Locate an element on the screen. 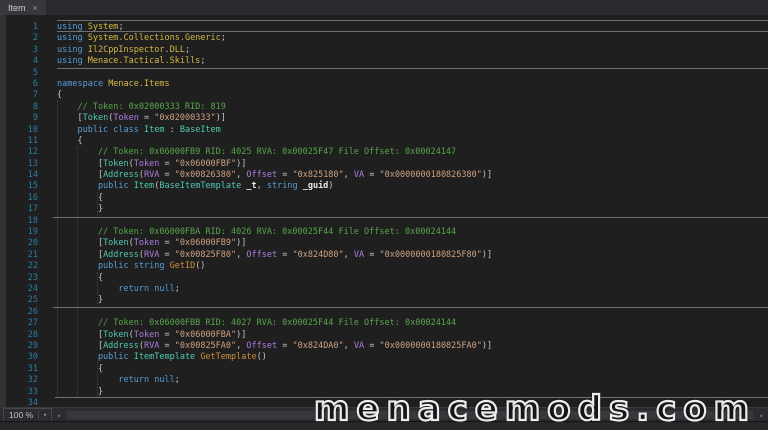  code-line: 4 using Menace.Tactical.Skills; is located at coordinates (384, 61).